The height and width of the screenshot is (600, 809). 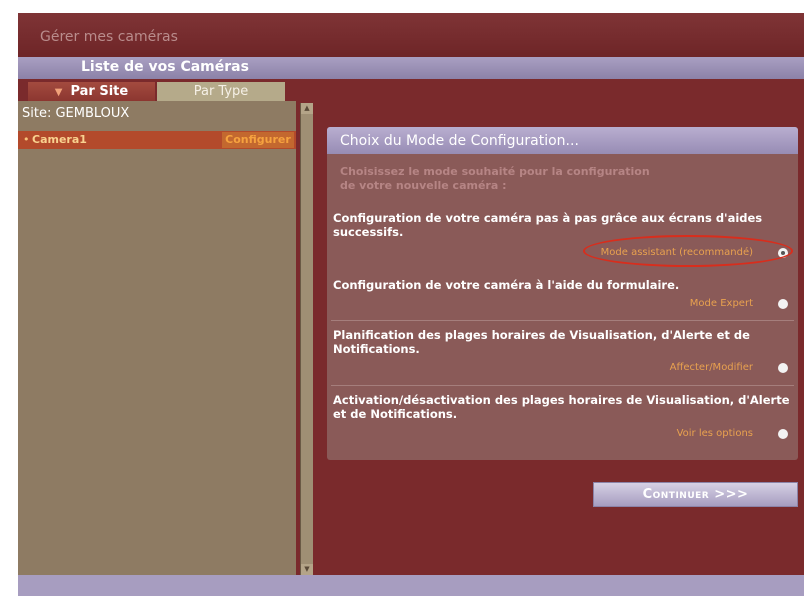 I want to click on title-bar: Gérer mes caméras, so click(x=411, y=35).